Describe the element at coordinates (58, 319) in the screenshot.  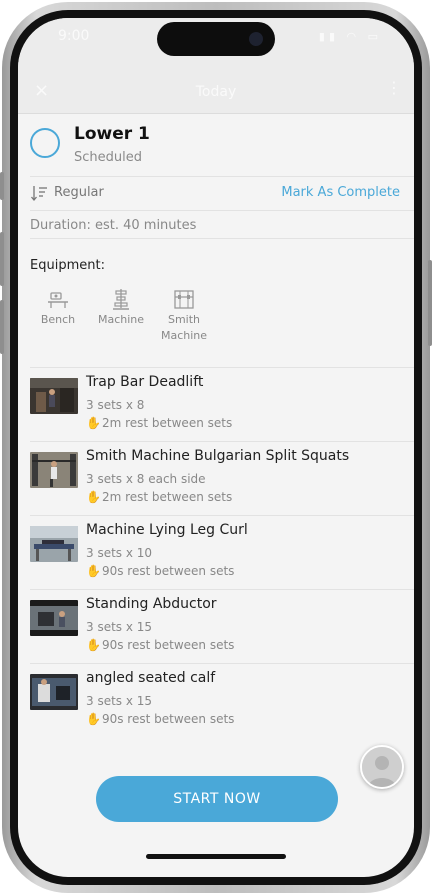
I see `equipment-label: Bench` at that location.